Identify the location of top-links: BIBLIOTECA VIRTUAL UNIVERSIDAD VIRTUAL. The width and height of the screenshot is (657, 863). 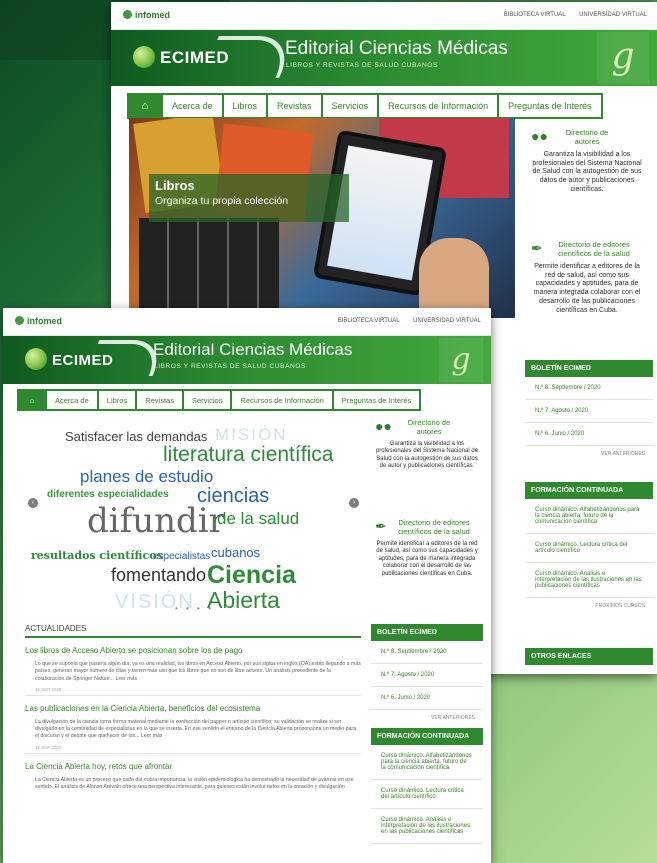
(569, 15).